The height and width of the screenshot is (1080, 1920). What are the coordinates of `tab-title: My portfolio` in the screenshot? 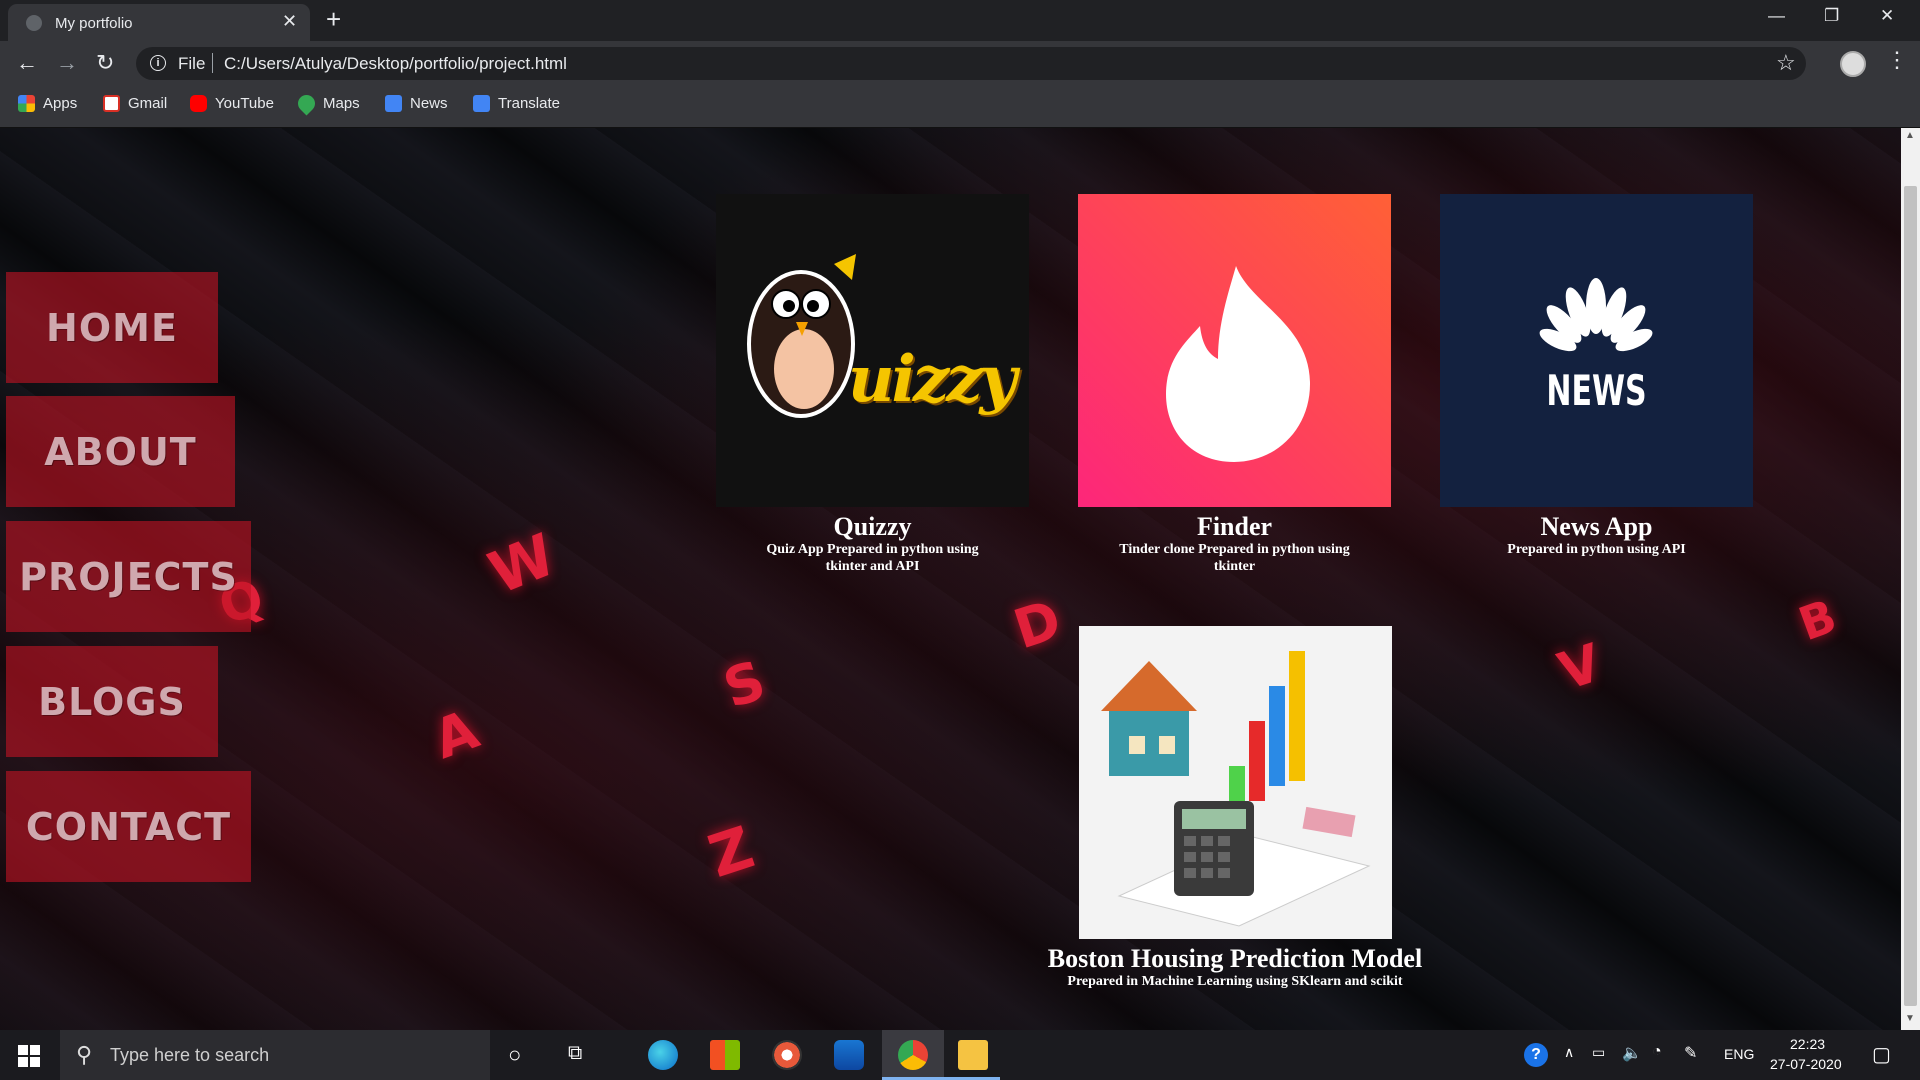 It's located at (94, 23).